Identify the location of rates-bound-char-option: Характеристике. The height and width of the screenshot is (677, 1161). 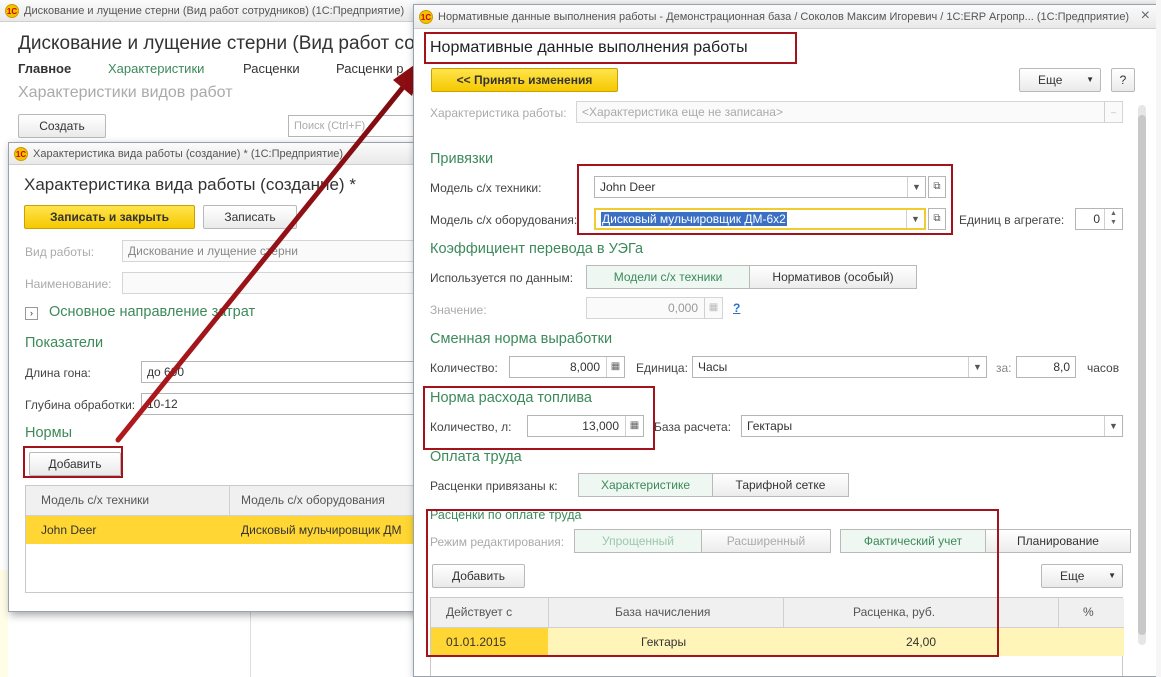
(645, 485).